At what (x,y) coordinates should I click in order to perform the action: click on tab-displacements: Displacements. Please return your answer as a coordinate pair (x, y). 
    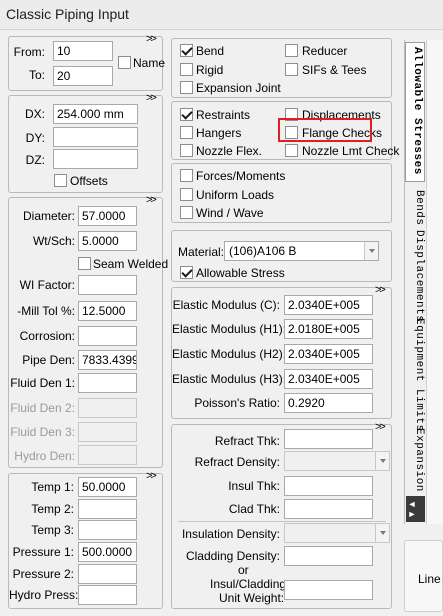
    Looking at the image, I should click on (416, 276).